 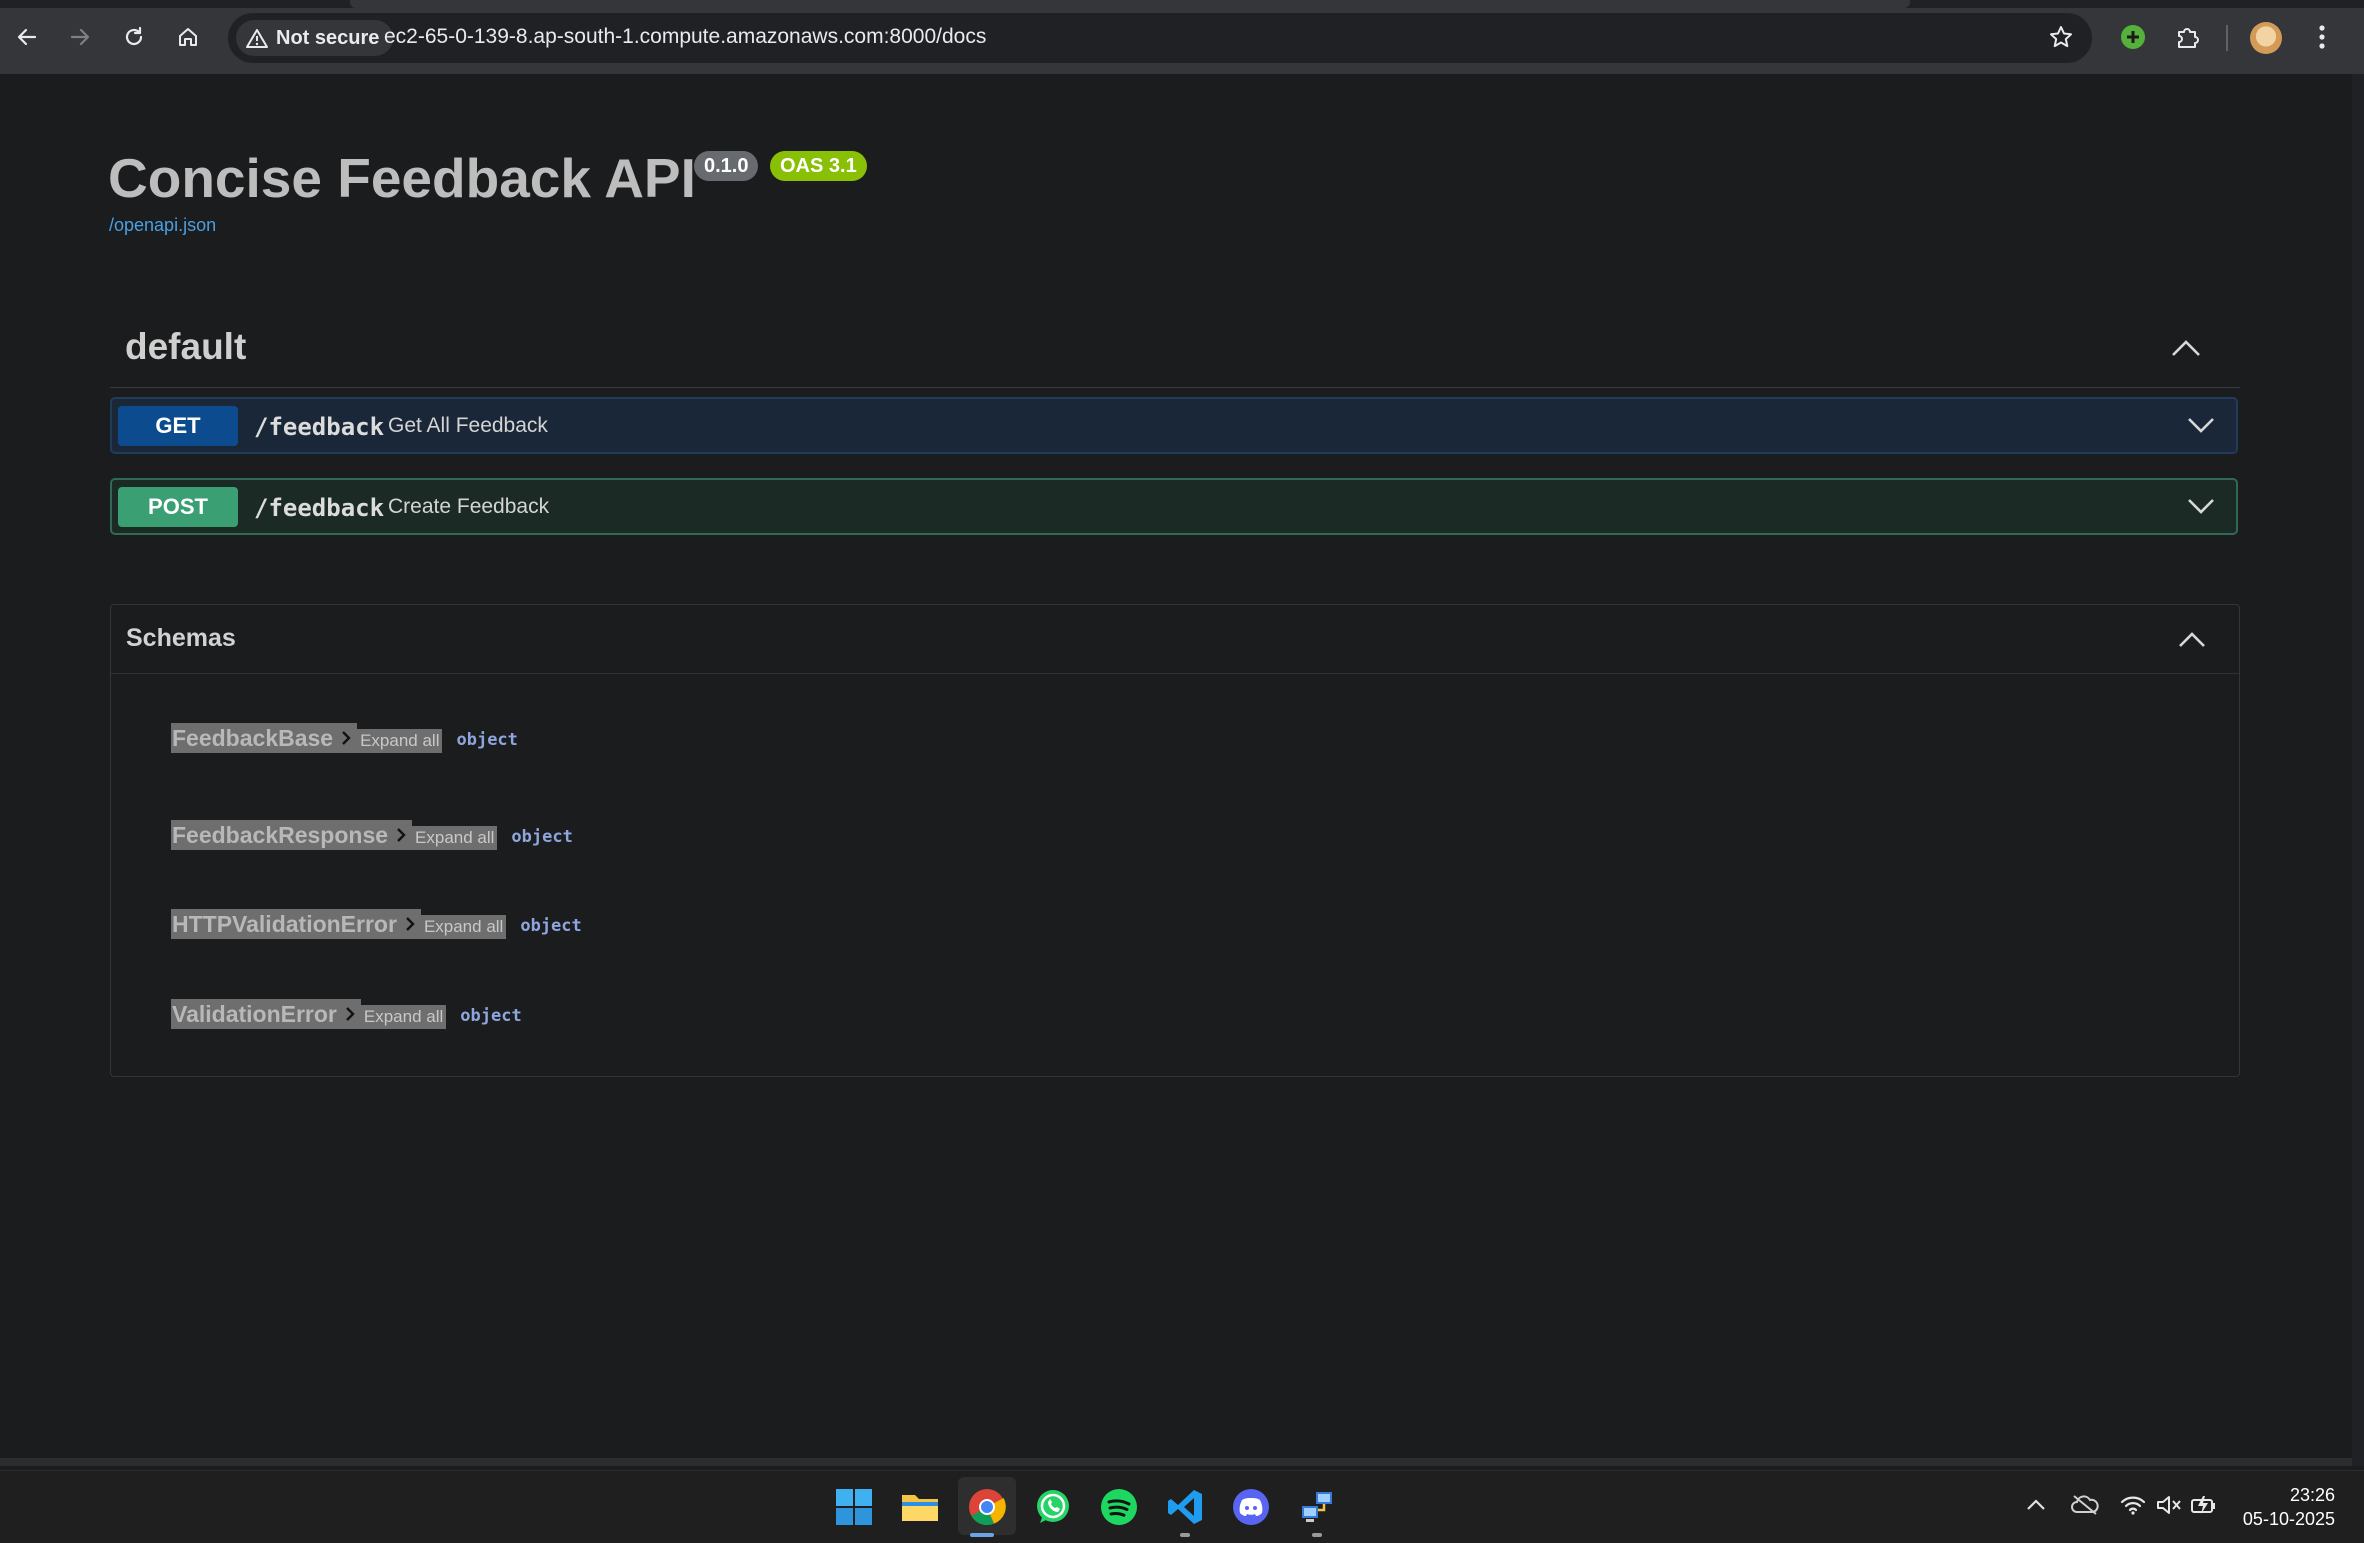 What do you see at coordinates (1176, 1462) in the screenshot?
I see `horizontal-scrollbar` at bounding box center [1176, 1462].